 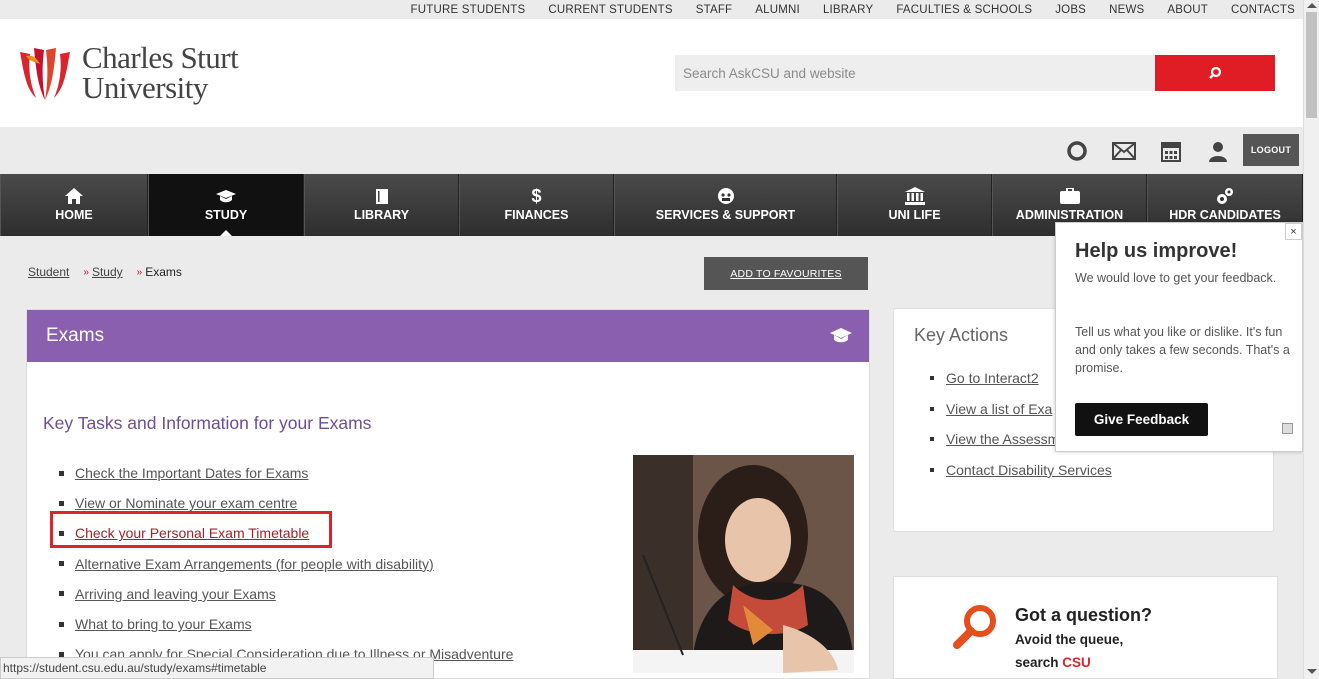 What do you see at coordinates (964, 10) in the screenshot?
I see `toplink-faculties: FACULTIES & SCHOOLS` at bounding box center [964, 10].